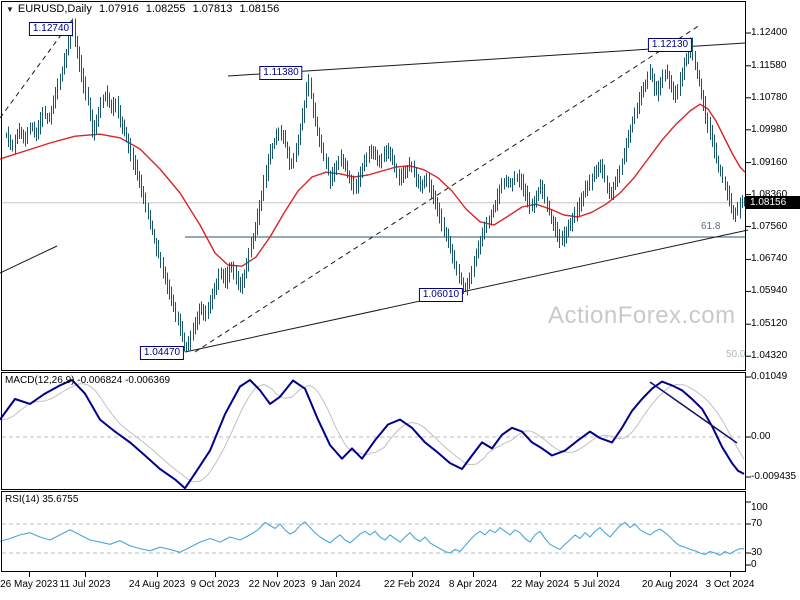 This screenshot has width=800, height=600. What do you see at coordinates (148, 380) in the screenshot?
I see `macd-value-signal: -0.006369` at bounding box center [148, 380].